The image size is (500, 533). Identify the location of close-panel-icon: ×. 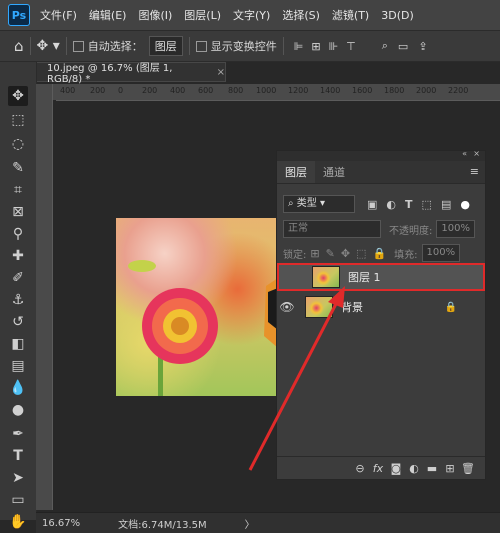
(476, 153).